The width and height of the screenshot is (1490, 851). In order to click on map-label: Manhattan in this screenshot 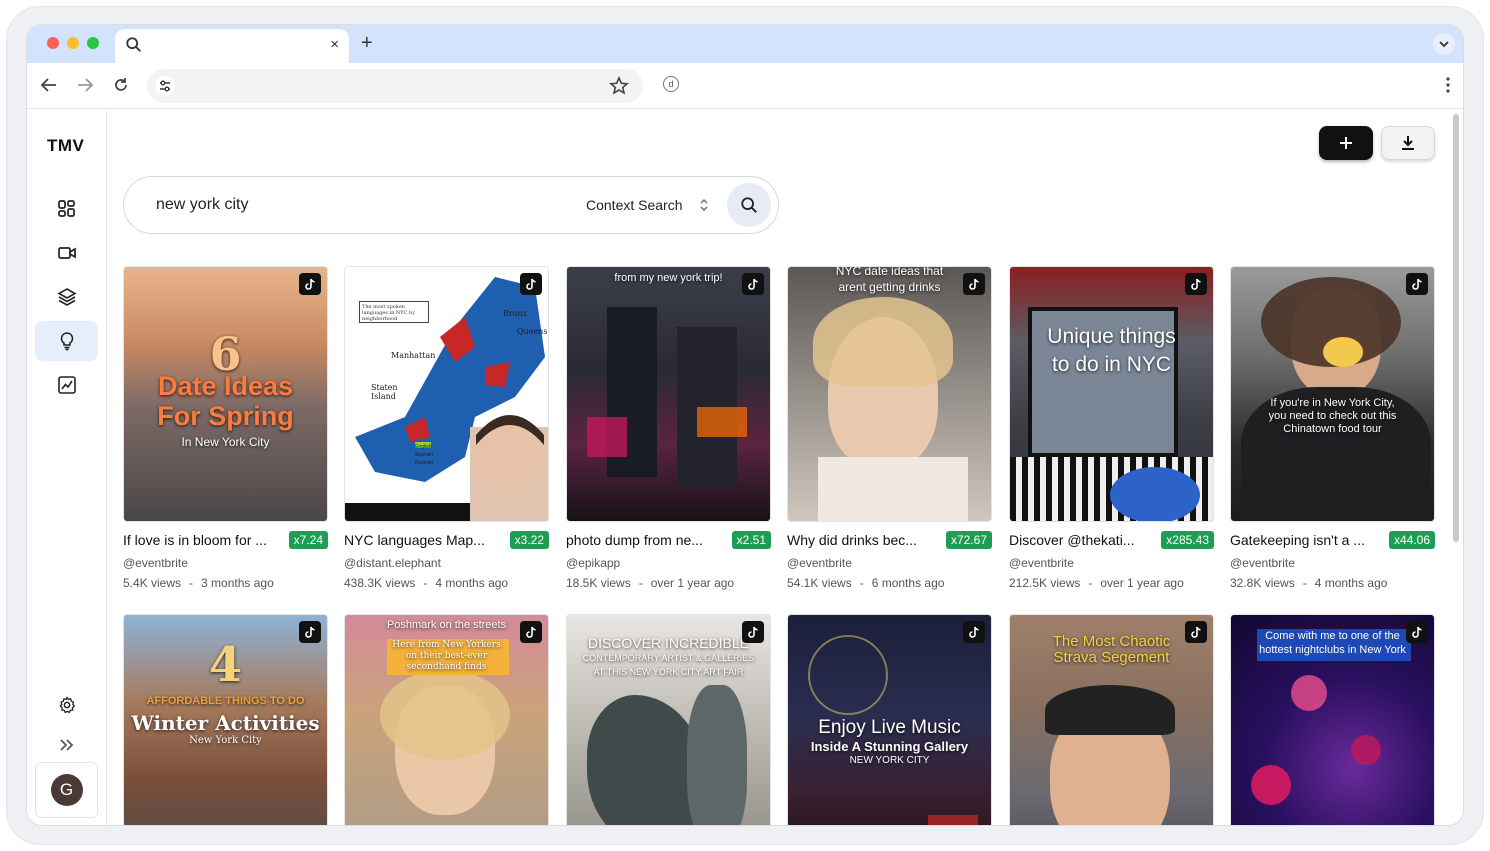, I will do `click(413, 355)`.